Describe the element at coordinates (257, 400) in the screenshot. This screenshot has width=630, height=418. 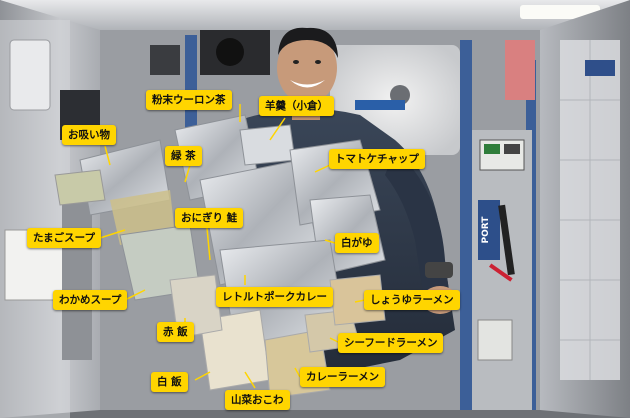
I see `label-sansai-okowa: 山菜おこわ` at that location.